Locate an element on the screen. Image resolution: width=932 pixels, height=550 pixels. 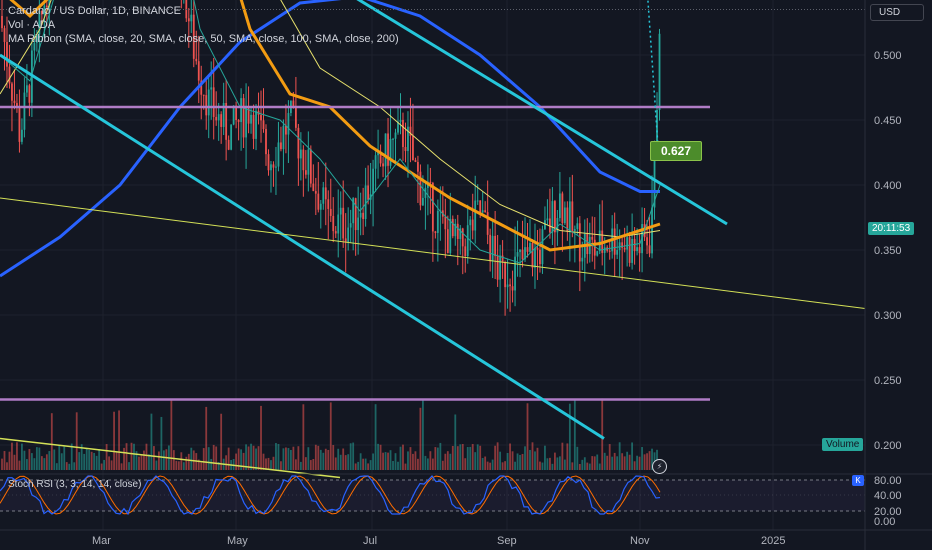
price-tick-label: 0.350 is located at coordinates (888, 251).